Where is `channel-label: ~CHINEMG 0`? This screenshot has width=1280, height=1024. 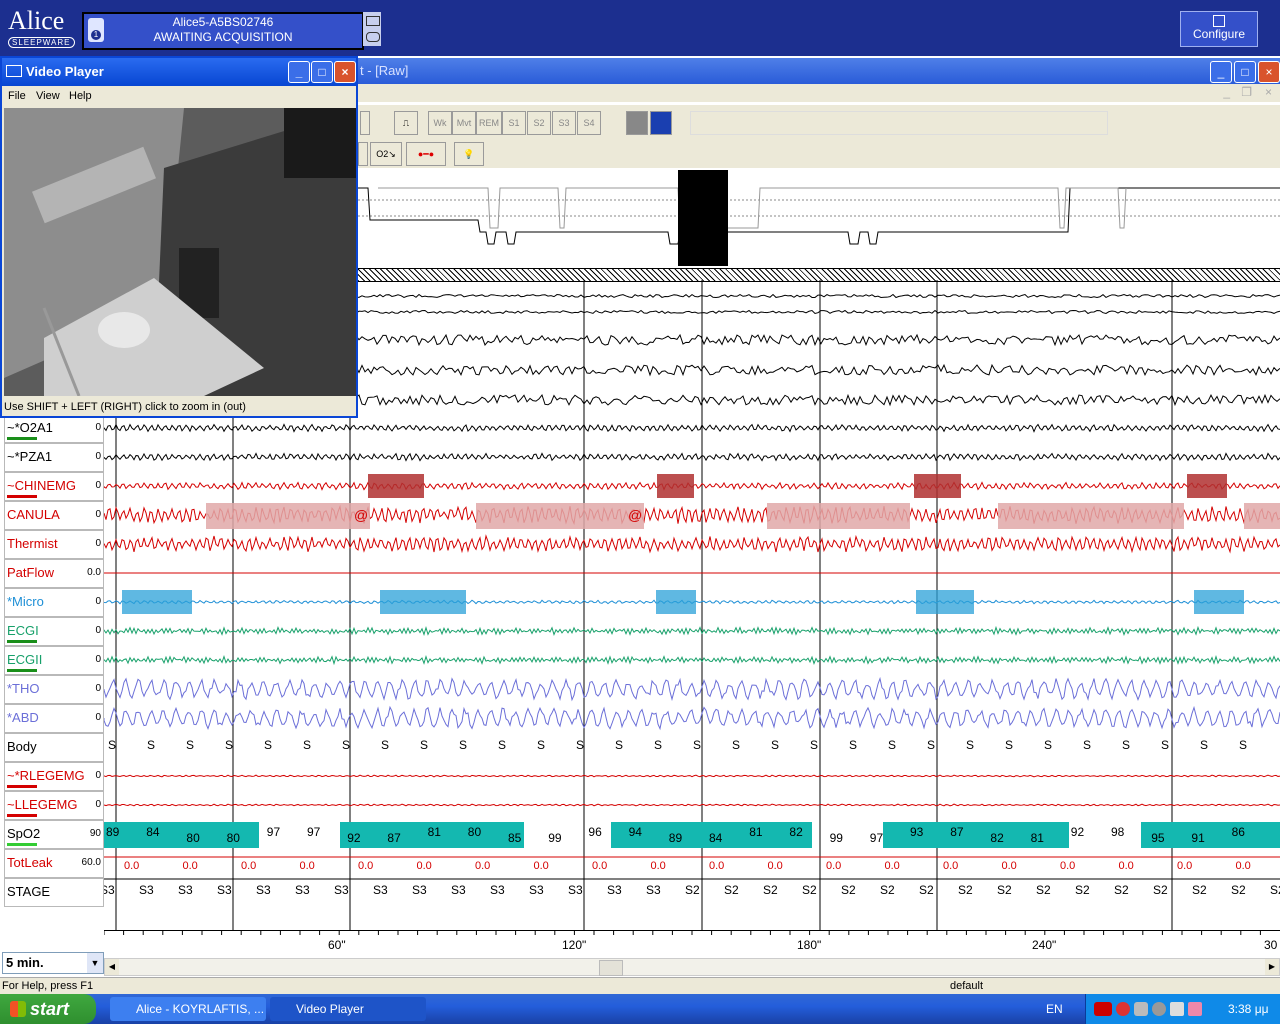 channel-label: ~CHINEMG 0 is located at coordinates (54, 486).